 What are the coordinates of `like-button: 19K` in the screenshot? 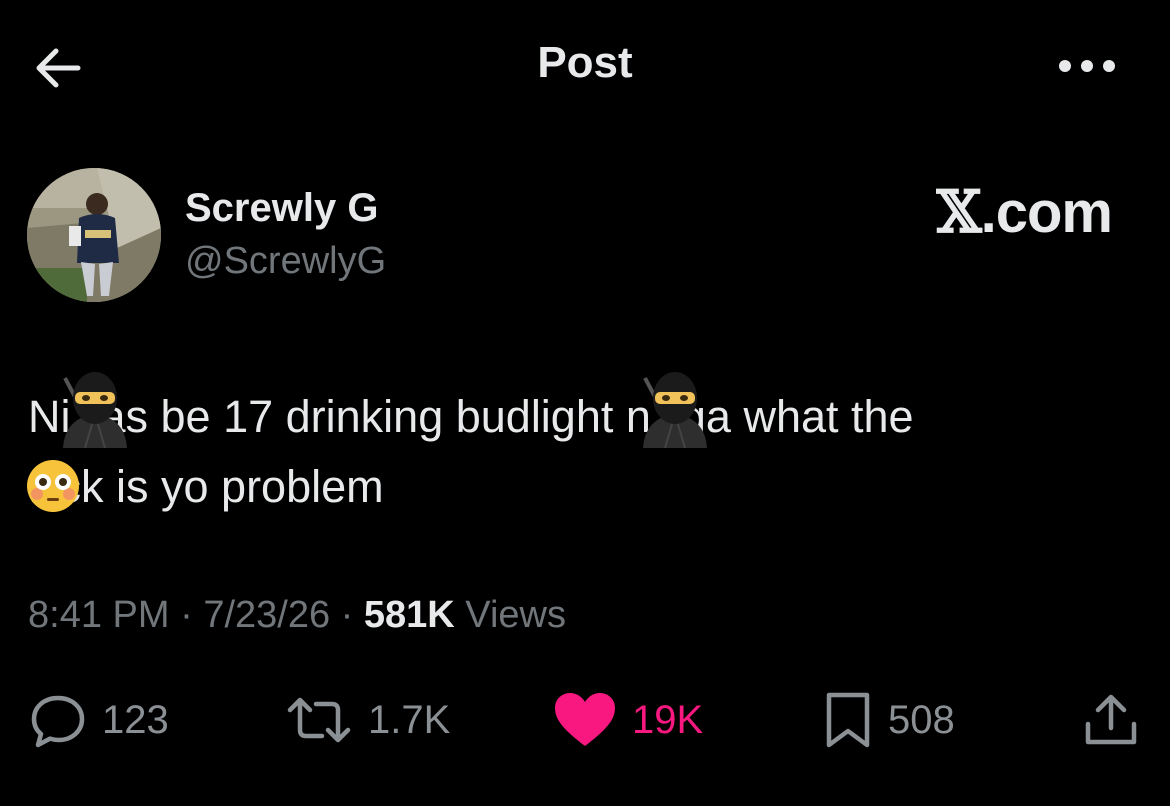 It's located at (627, 720).